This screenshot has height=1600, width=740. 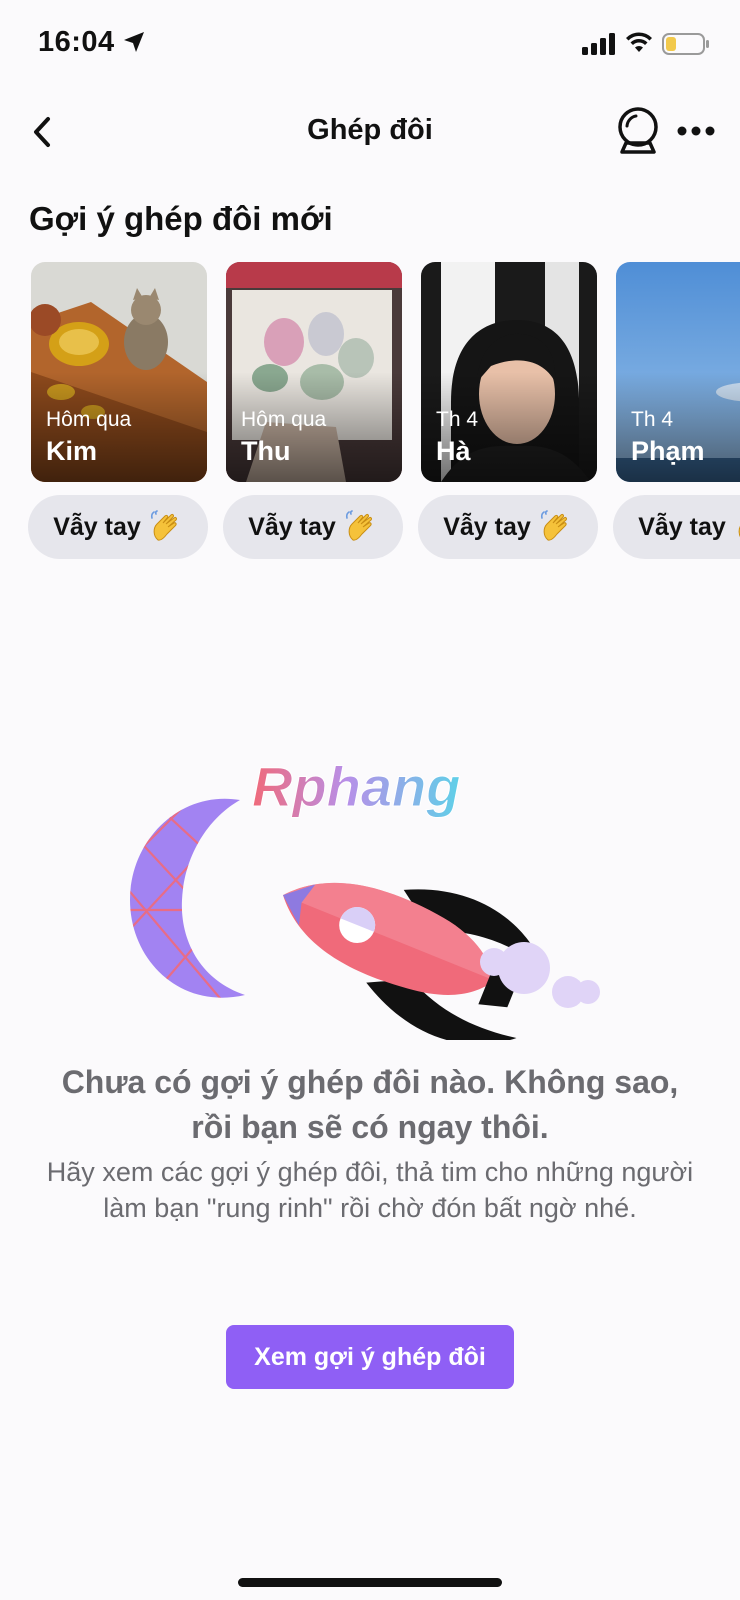 I want to click on header: Ghép đôi, so click(x=370, y=133).